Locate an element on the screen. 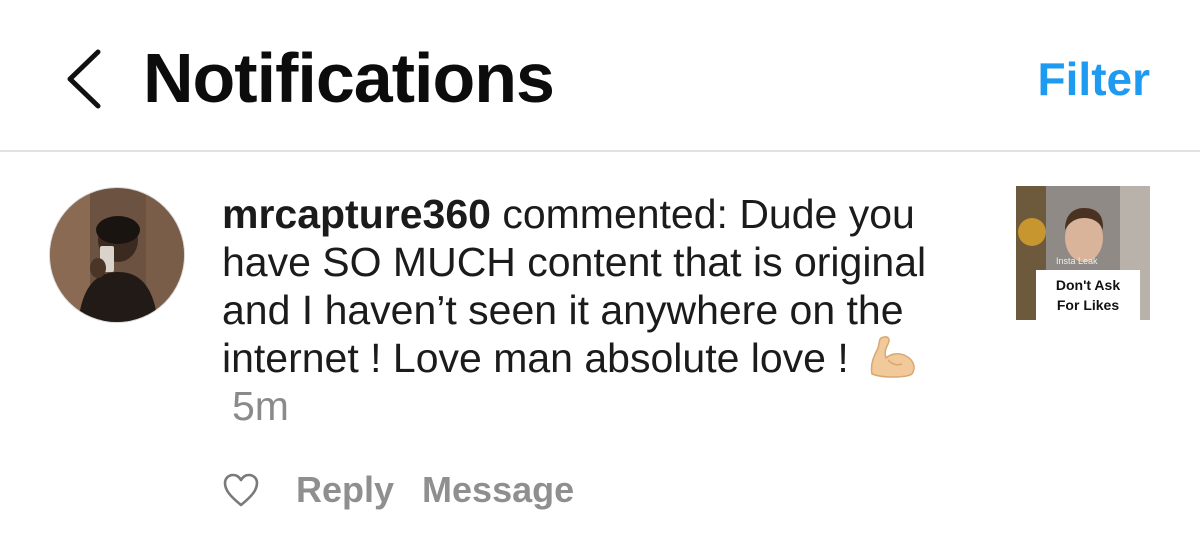 The width and height of the screenshot is (1200, 554). reply-button: Reply is located at coordinates (345, 490).